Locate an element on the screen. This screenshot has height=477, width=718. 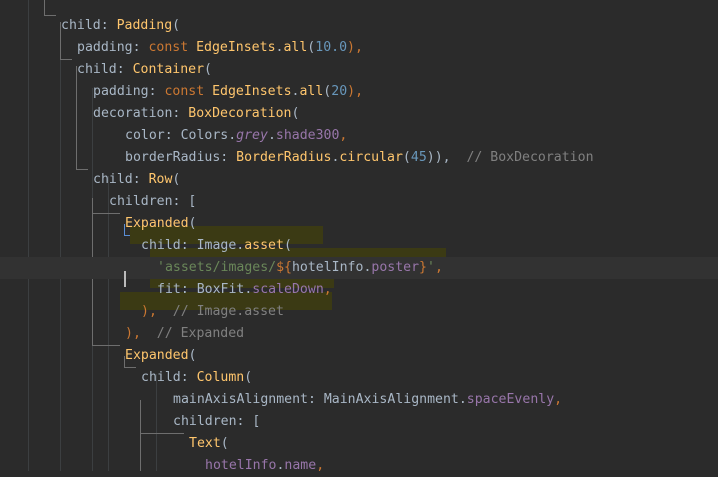
code-line: child: Container( is located at coordinates (359, 70).